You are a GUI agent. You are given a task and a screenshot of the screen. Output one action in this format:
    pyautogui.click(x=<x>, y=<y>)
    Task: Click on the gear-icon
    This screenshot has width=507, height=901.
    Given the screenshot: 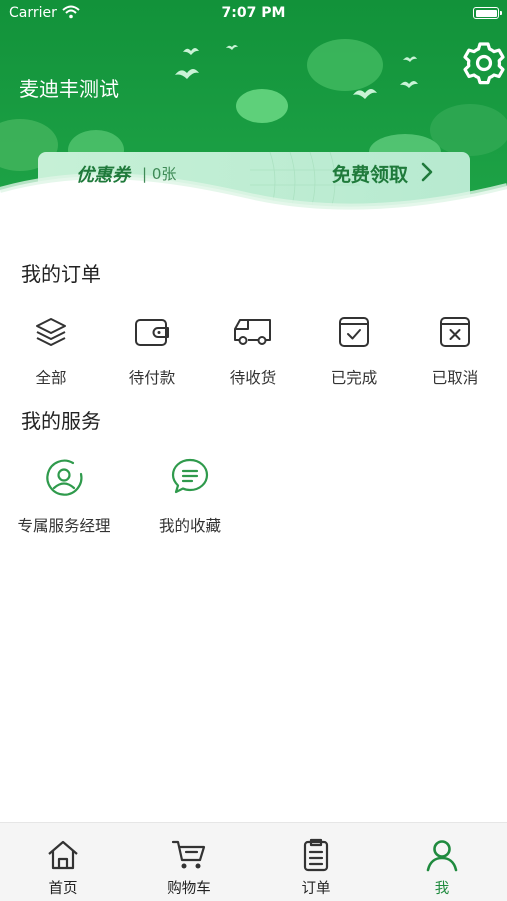 What is the action you would take?
    pyautogui.click(x=484, y=63)
    